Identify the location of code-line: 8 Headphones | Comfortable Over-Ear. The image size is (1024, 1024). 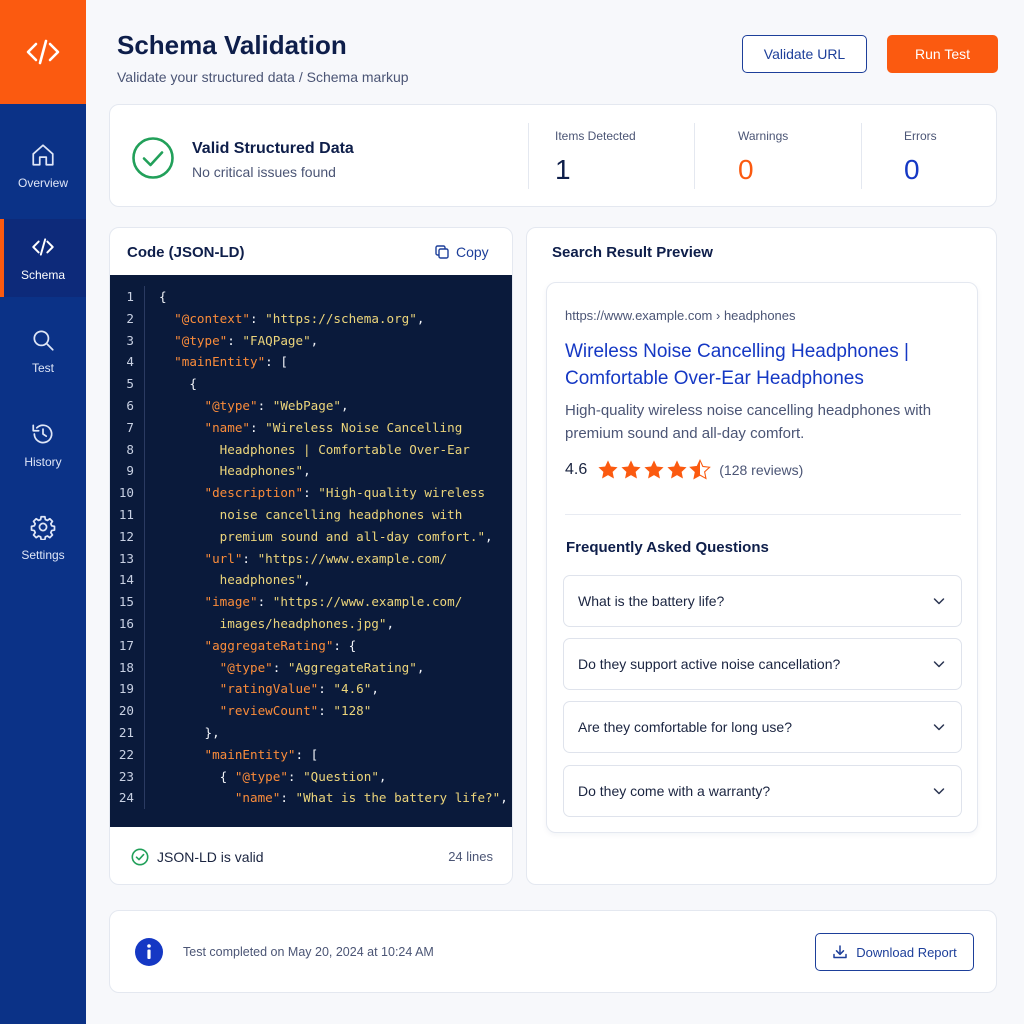
(311, 449).